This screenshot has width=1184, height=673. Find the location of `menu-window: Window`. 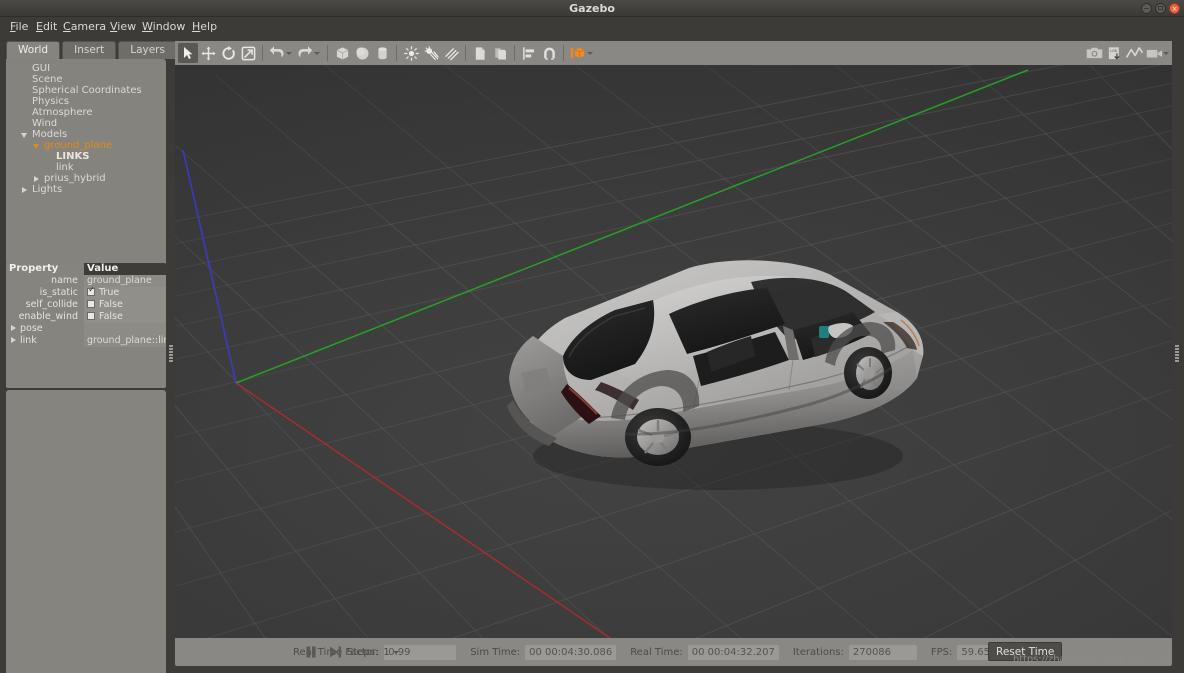

menu-window: Window is located at coordinates (163, 27).